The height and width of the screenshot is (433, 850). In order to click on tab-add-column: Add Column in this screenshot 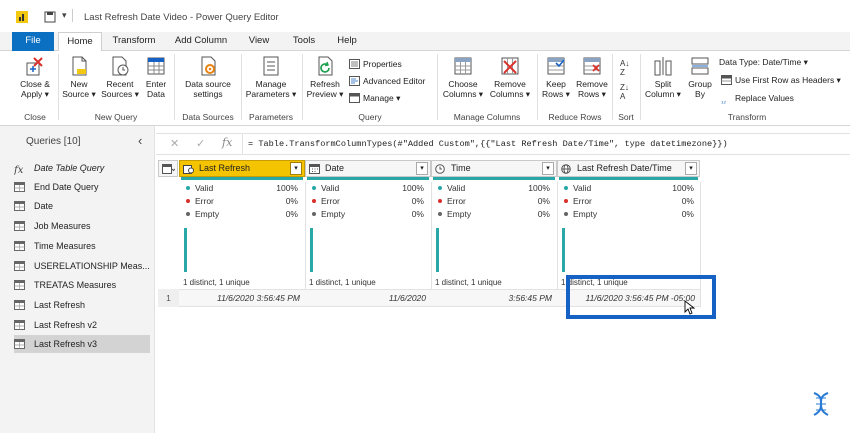, I will do `click(201, 41)`.